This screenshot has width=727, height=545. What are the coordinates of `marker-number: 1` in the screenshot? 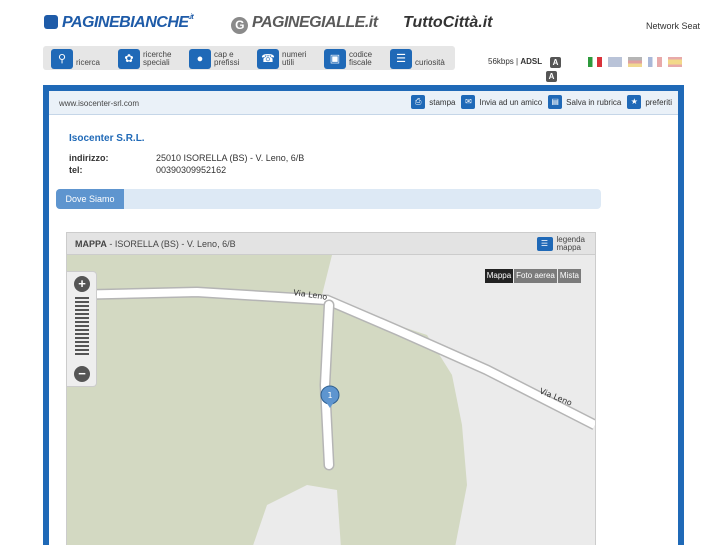 It's located at (329, 395).